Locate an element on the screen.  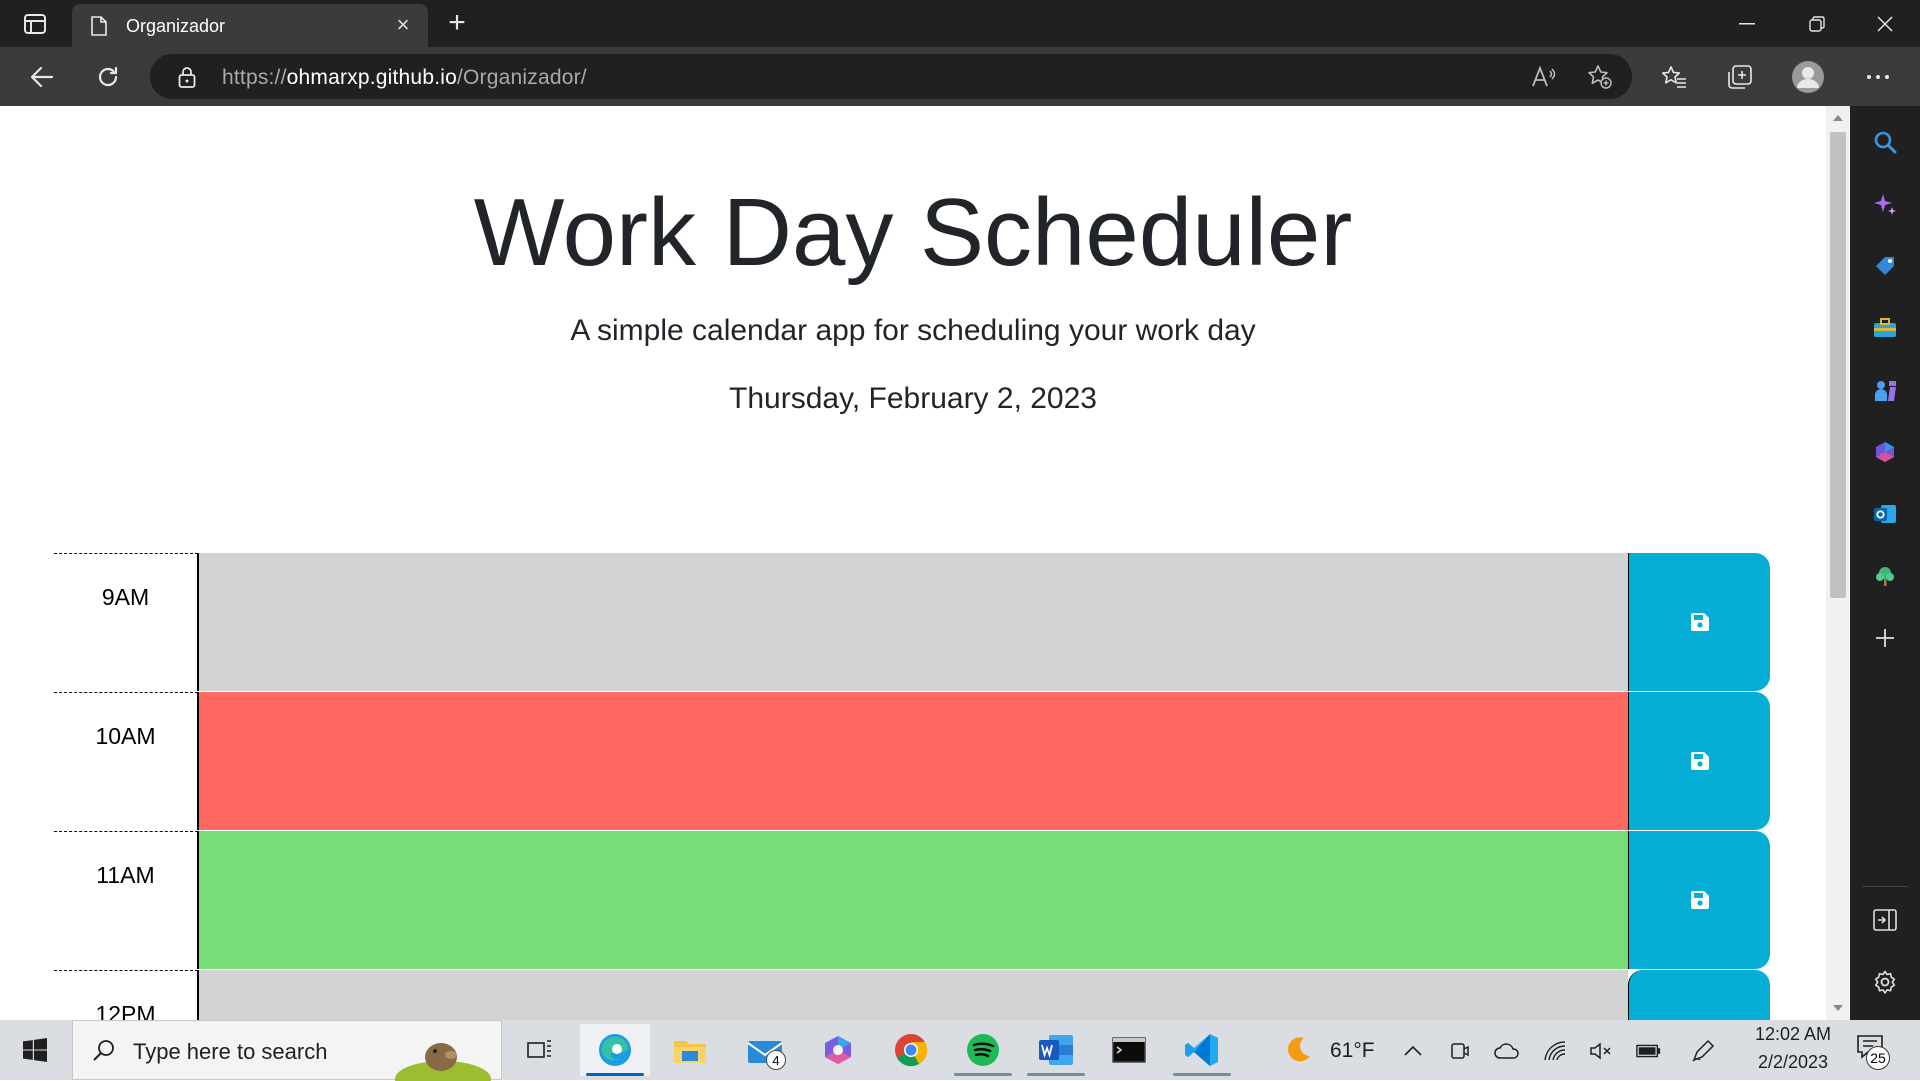
add-favorite-icon is located at coordinates (1600, 77).